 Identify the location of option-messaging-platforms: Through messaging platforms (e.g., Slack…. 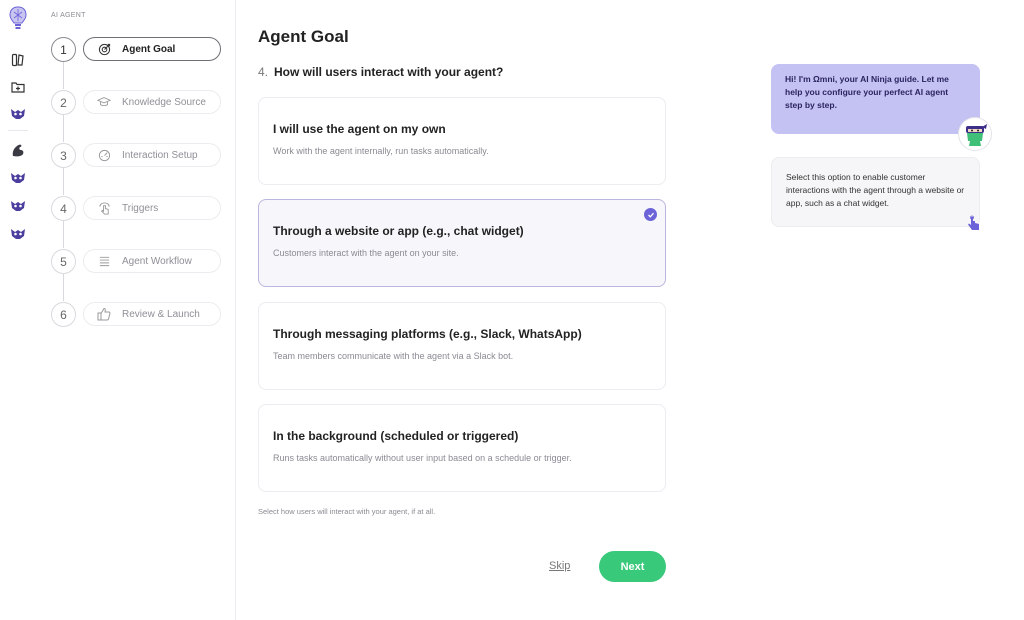
(462, 346).